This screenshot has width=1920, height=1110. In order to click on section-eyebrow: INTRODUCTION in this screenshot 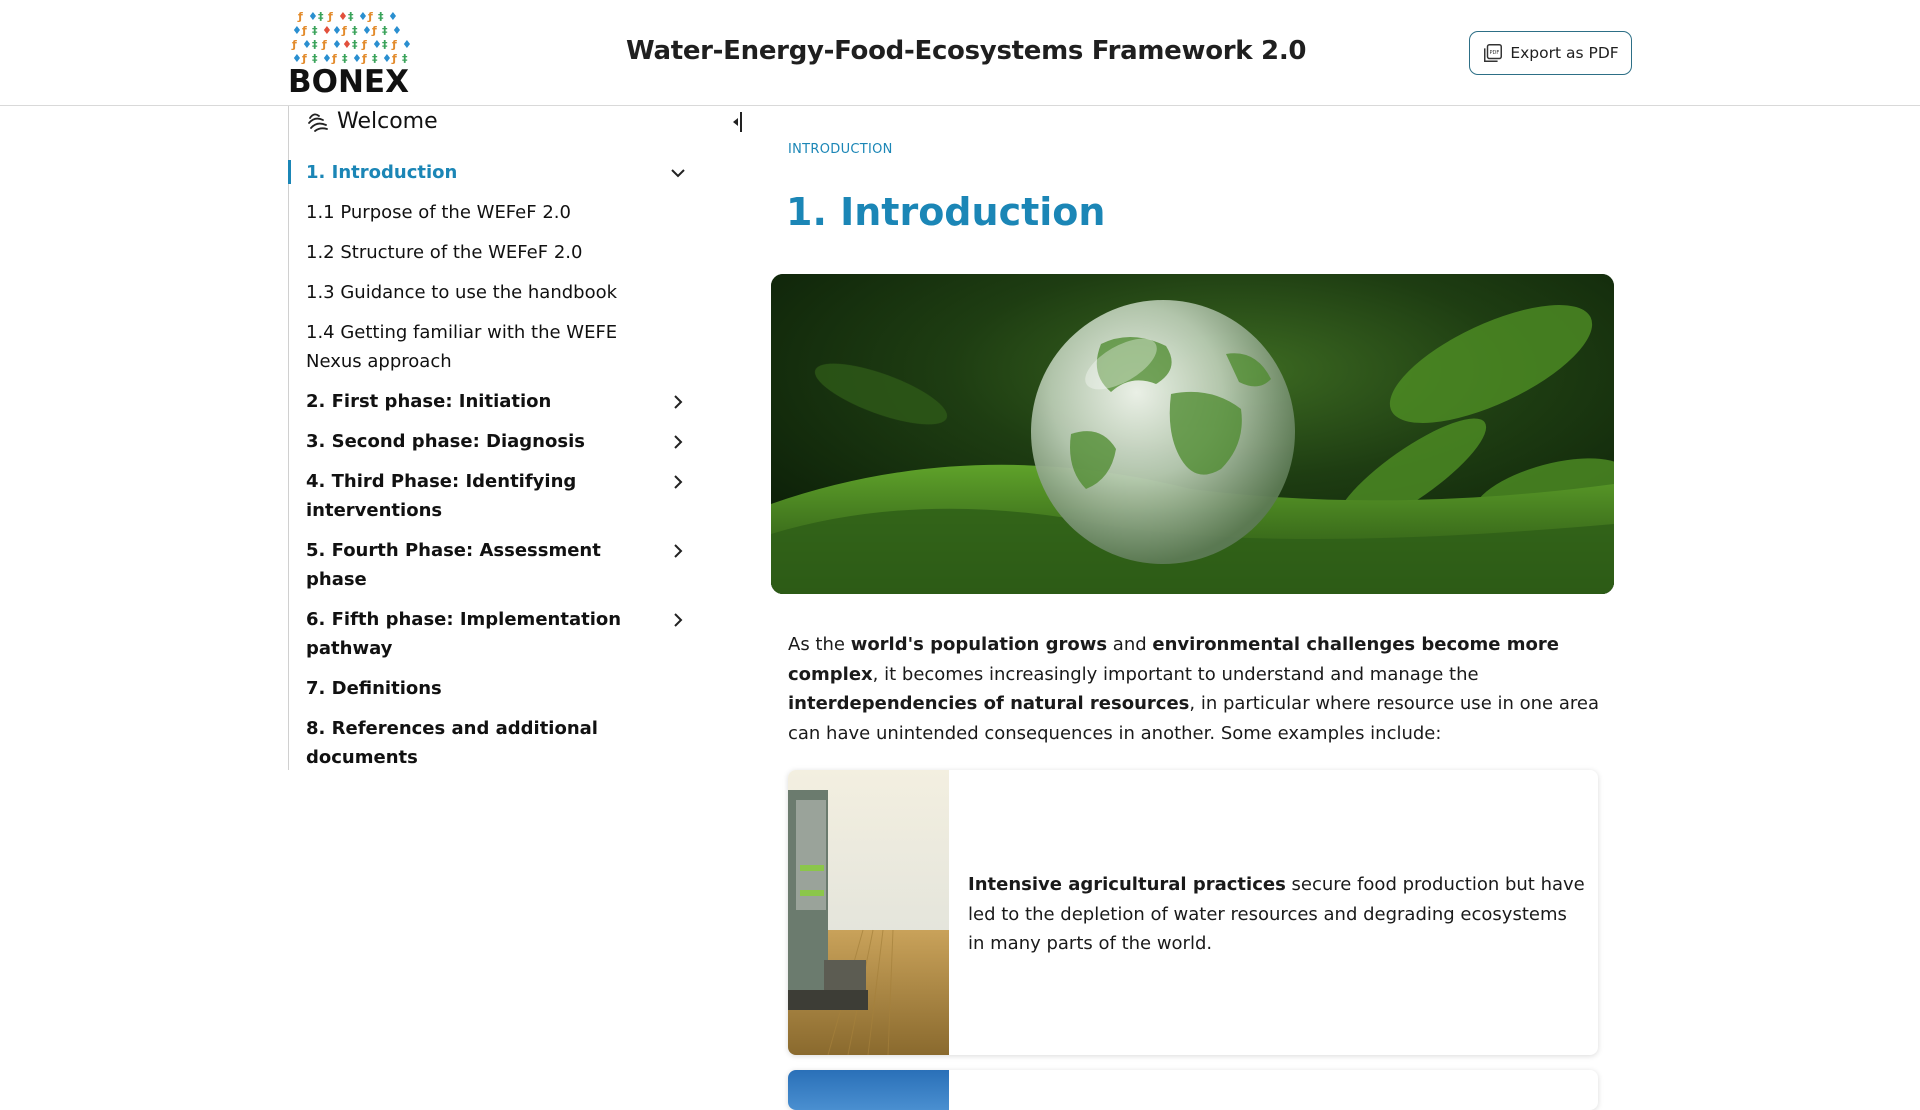, I will do `click(840, 149)`.